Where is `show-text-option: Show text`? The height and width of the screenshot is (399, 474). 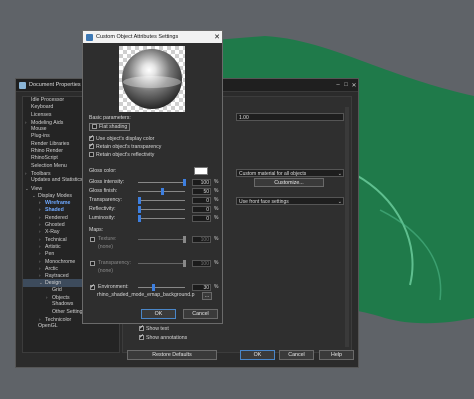
show-text-option: Show text is located at coordinates (154, 328).